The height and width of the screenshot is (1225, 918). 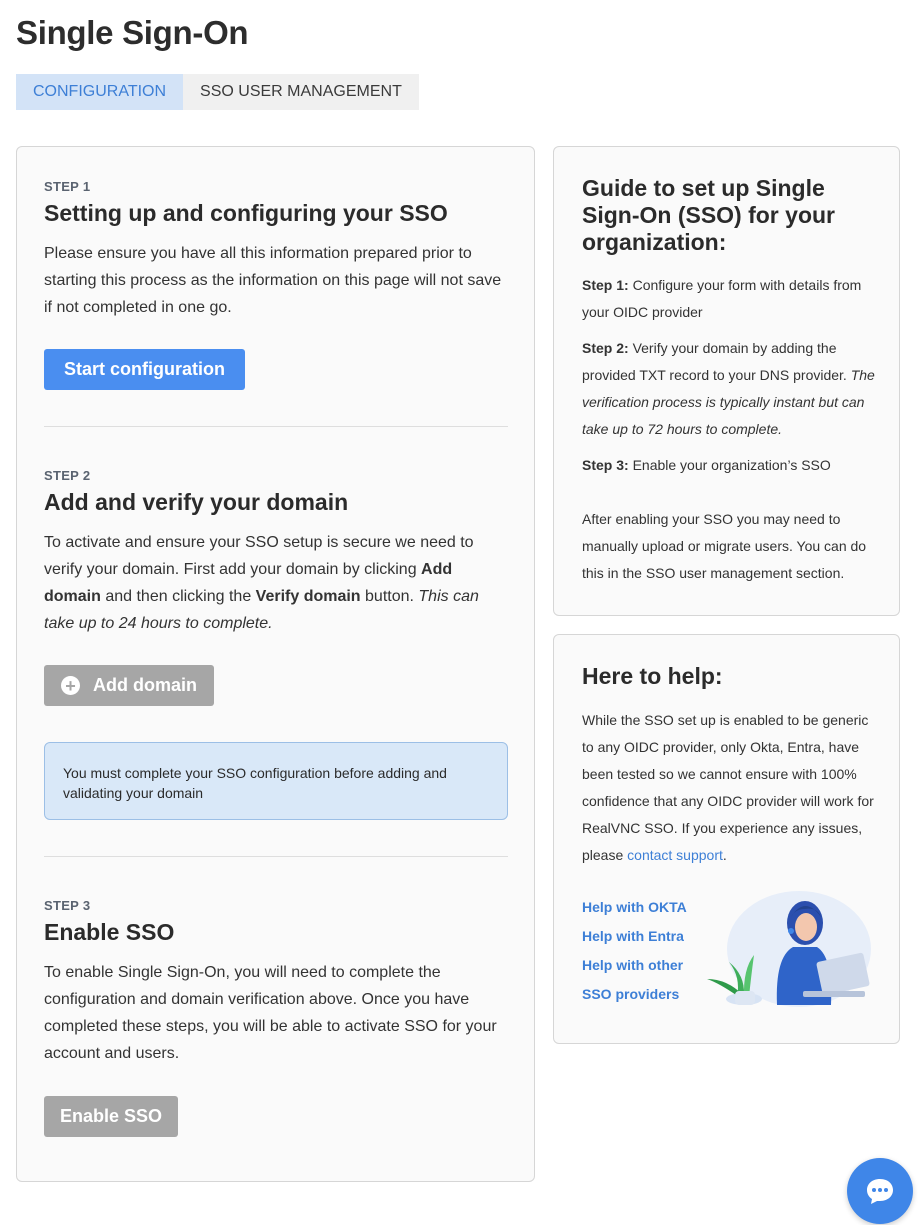 I want to click on step-2-title: Add and verify your domain, so click(x=196, y=502).